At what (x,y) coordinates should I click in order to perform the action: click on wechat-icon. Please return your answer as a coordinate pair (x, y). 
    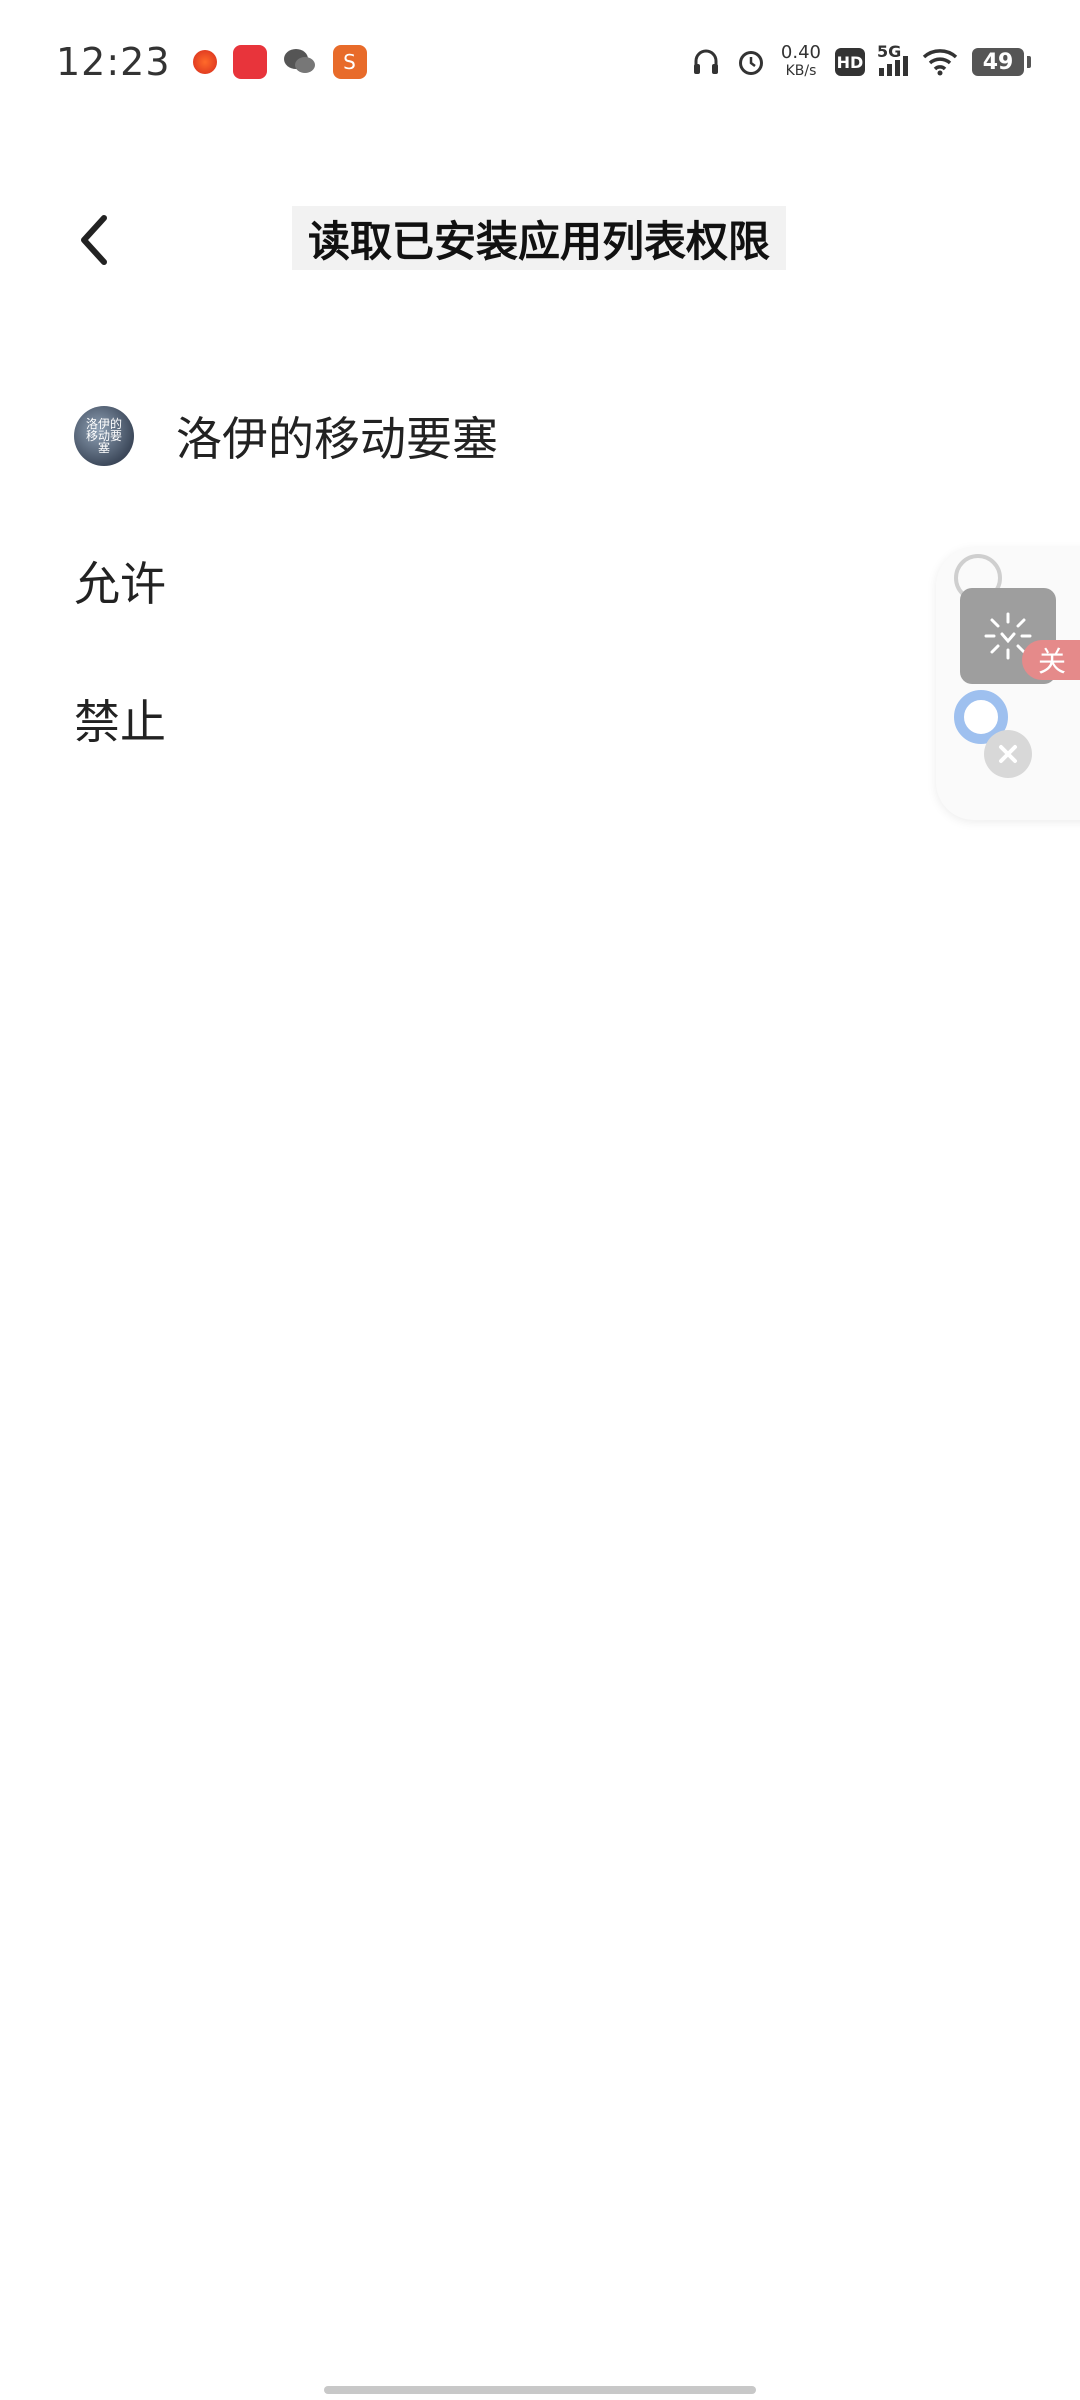
    Looking at the image, I should click on (300, 62).